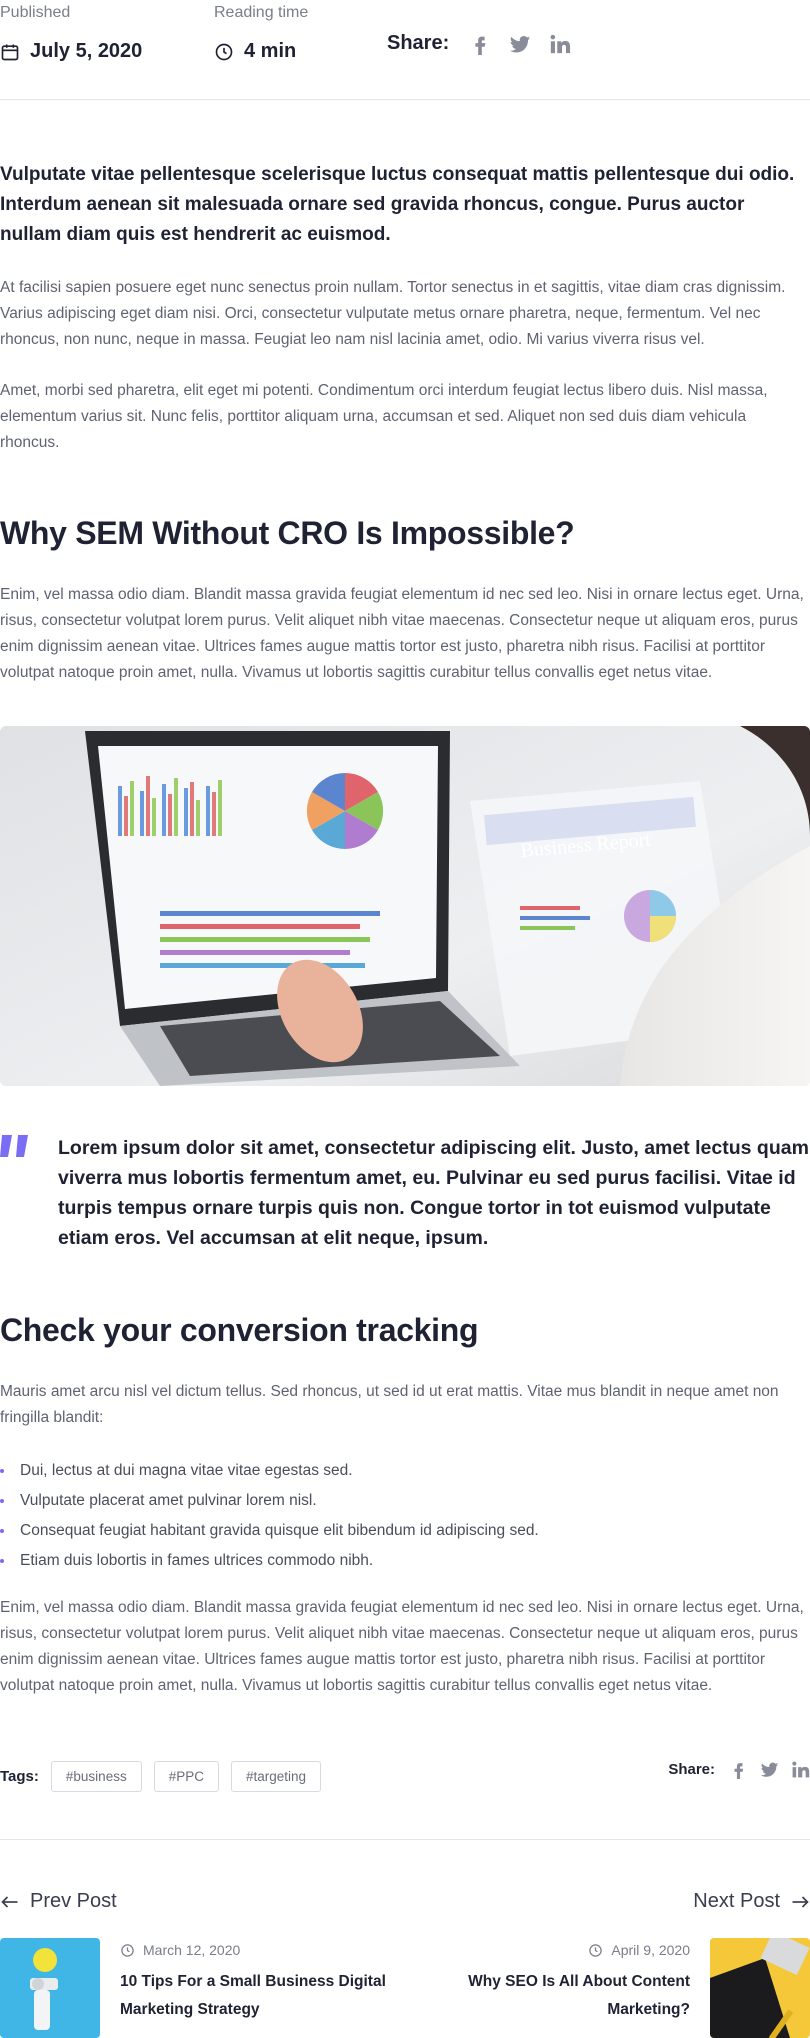  I want to click on prev-post-date-text: March 12, 2020, so click(192, 1950).